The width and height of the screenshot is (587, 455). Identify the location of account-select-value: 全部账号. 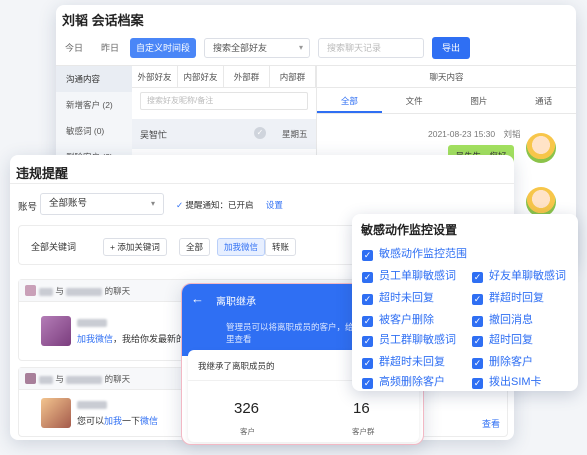
(68, 203).